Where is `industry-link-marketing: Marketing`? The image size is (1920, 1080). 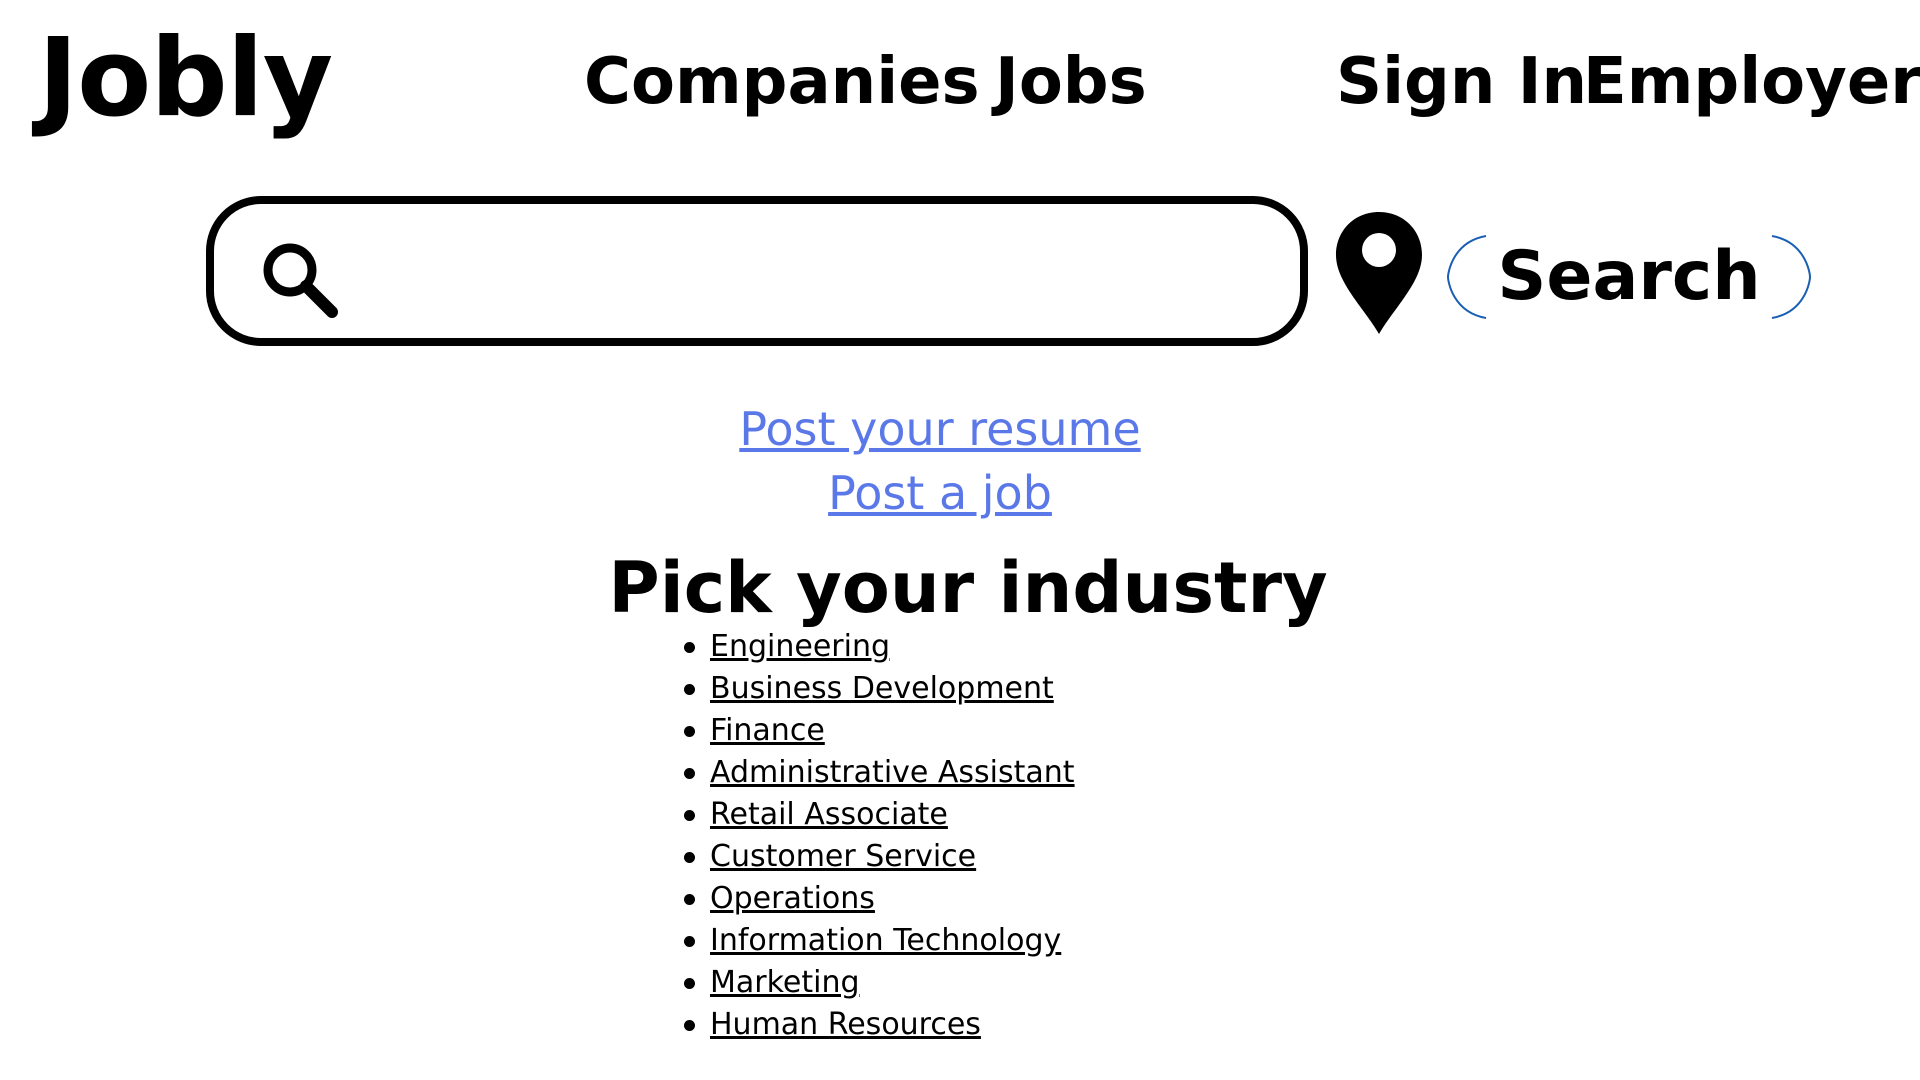
industry-link-marketing: Marketing is located at coordinates (785, 982).